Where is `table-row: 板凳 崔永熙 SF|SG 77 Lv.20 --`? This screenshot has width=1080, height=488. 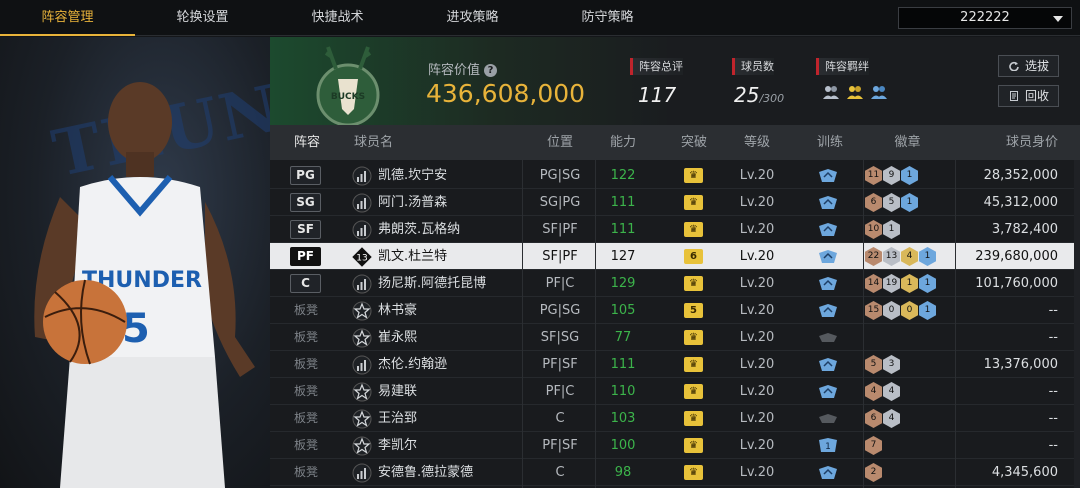 table-row: 板凳 崔永熙 SF|SG 77 Lv.20 -- is located at coordinates (672, 337).